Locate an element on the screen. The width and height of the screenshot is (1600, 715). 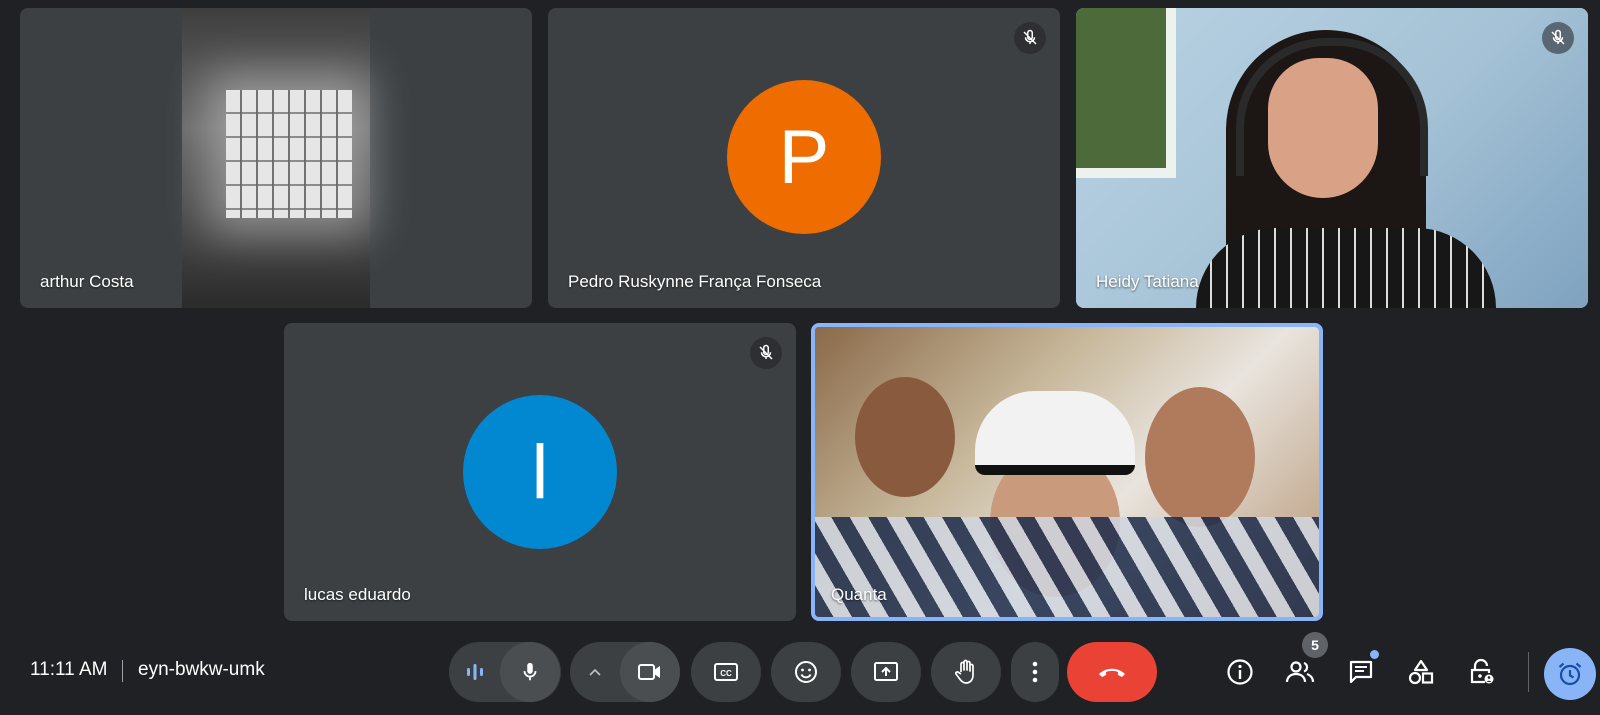
avatar: P is located at coordinates (804, 157).